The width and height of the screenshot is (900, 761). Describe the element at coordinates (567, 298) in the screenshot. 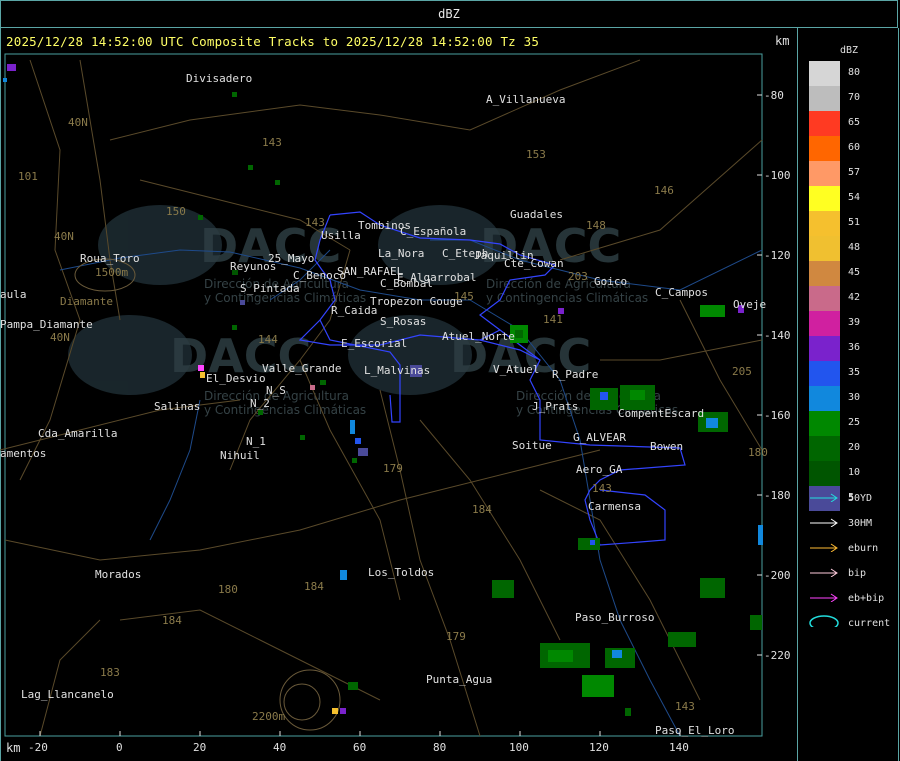

I see `watermark-sub-4: y Contingencias Climáticas` at that location.